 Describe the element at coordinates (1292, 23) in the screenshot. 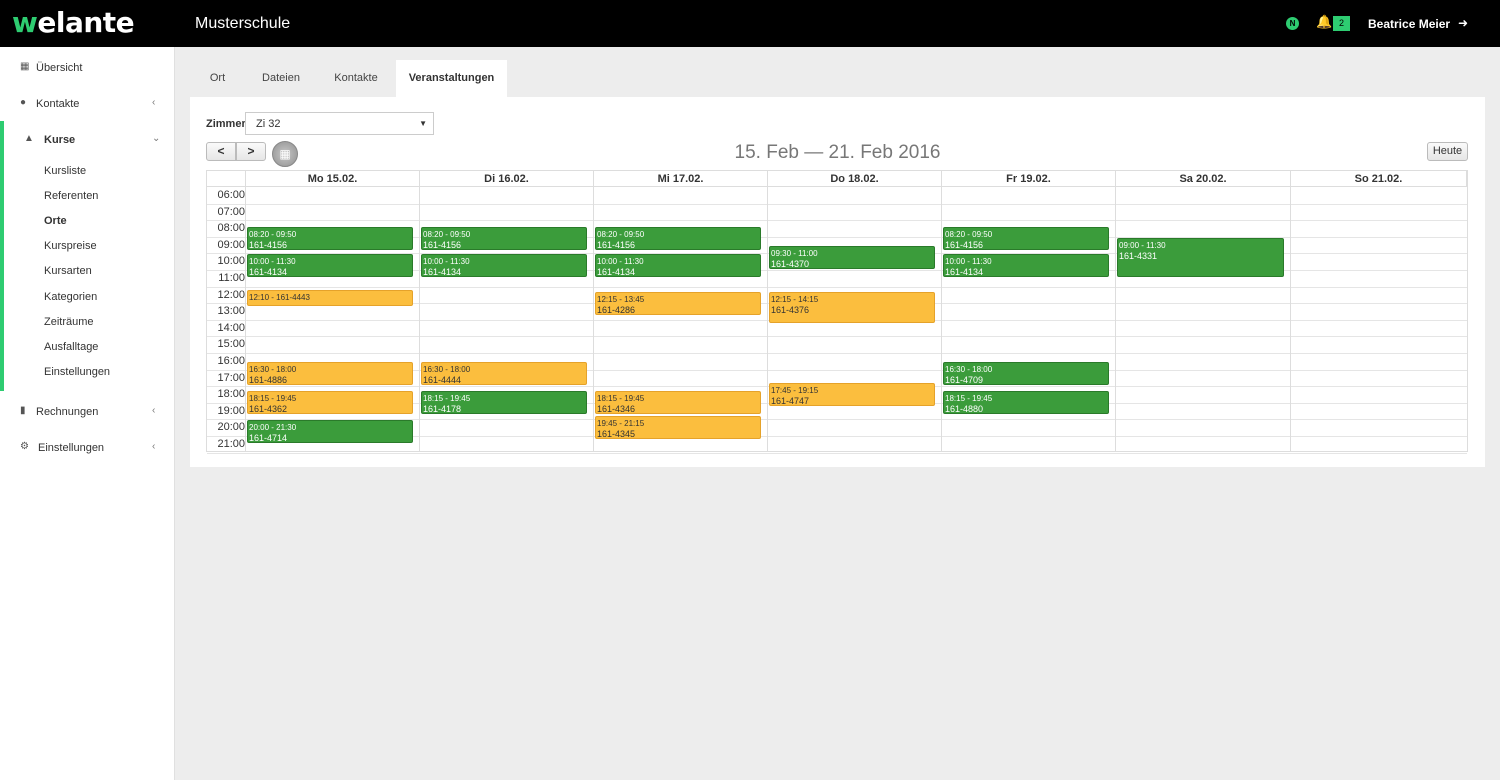

I see `status-indicator-icon: N` at that location.